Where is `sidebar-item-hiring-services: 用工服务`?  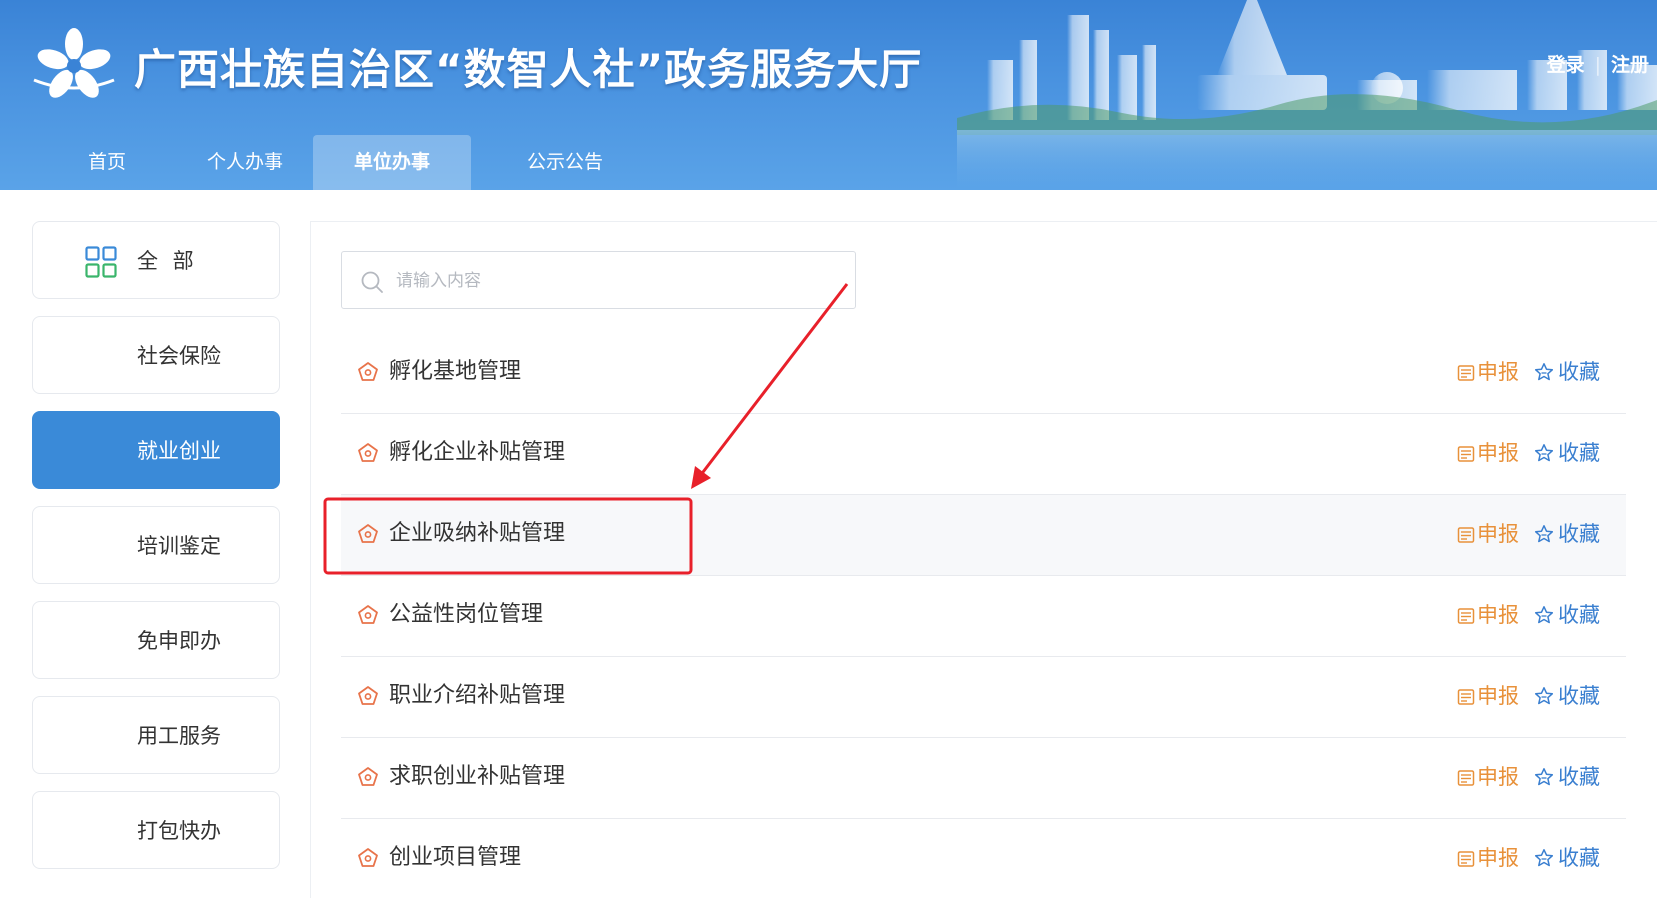 sidebar-item-hiring-services: 用工服务 is located at coordinates (156, 735).